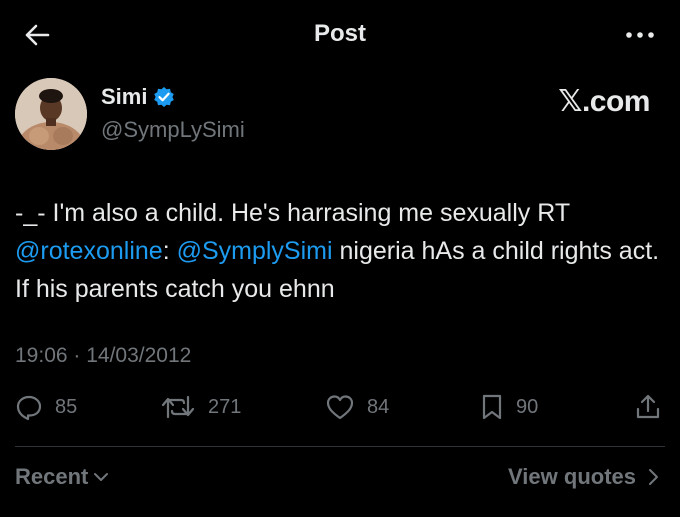 The height and width of the screenshot is (517, 680). I want to click on post-text-part: :, so click(169, 251).